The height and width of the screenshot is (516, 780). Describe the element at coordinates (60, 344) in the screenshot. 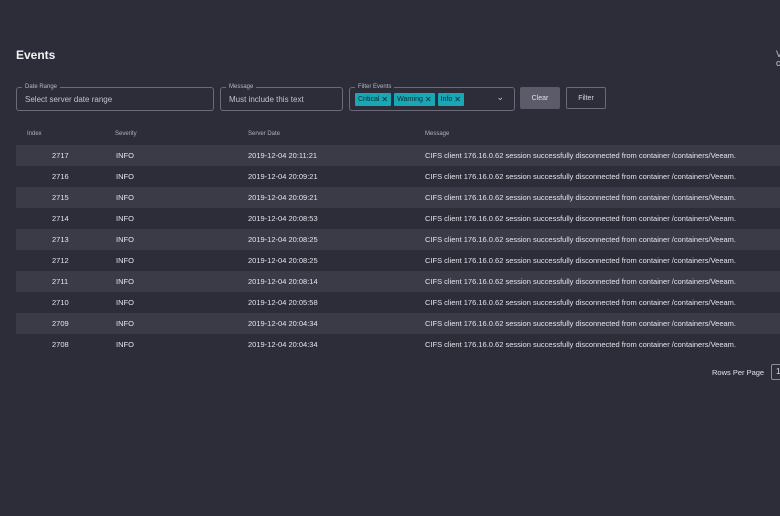

I see `cell-index: 2708` at that location.